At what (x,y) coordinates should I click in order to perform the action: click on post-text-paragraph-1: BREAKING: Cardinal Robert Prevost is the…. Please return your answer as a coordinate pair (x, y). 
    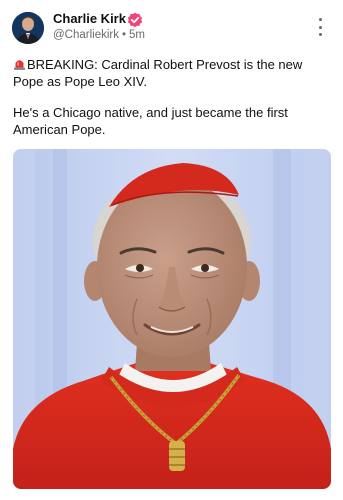
    Looking at the image, I should click on (172, 73).